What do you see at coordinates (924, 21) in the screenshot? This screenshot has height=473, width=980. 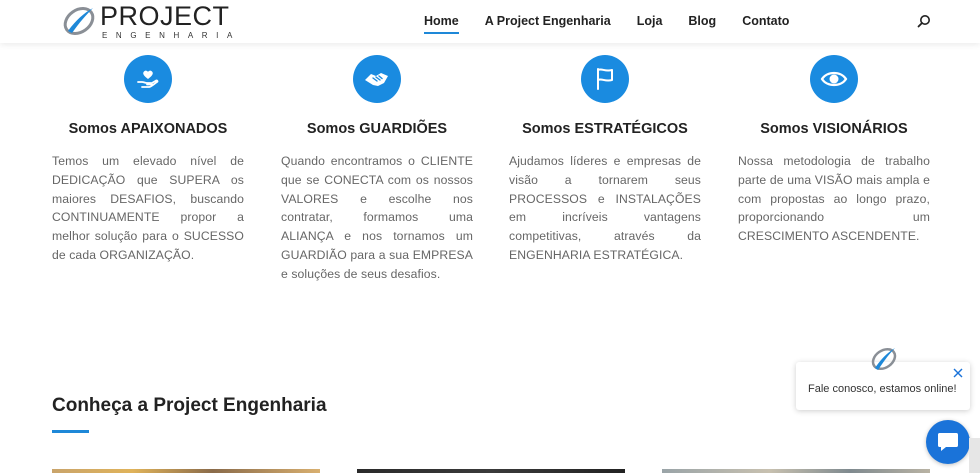 I see `search-icon` at bounding box center [924, 21].